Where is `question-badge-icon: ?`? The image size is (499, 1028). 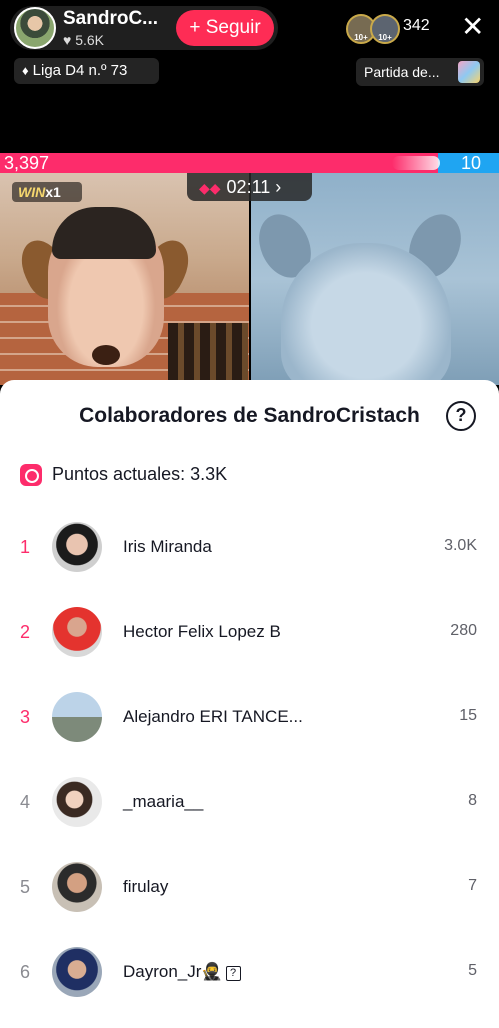 question-badge-icon: ? is located at coordinates (233, 973).